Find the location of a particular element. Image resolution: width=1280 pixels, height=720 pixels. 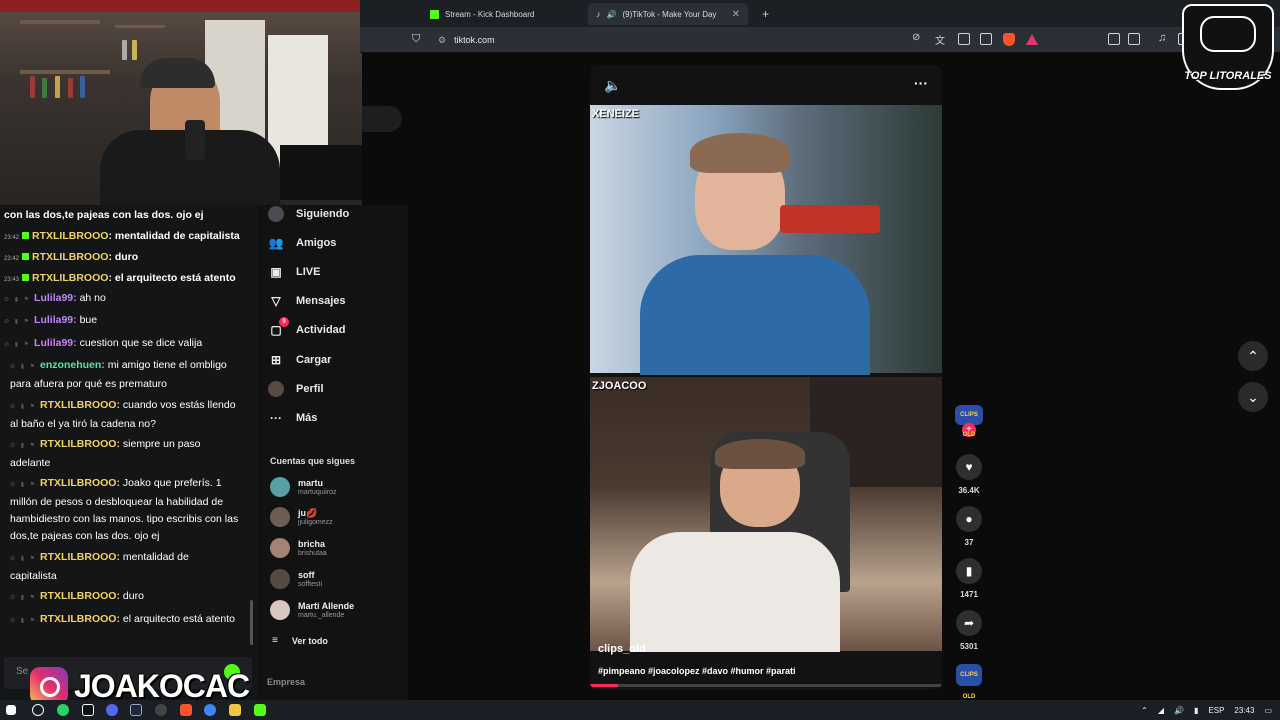

bookmark-icon: ▮ is located at coordinates (969, 571).